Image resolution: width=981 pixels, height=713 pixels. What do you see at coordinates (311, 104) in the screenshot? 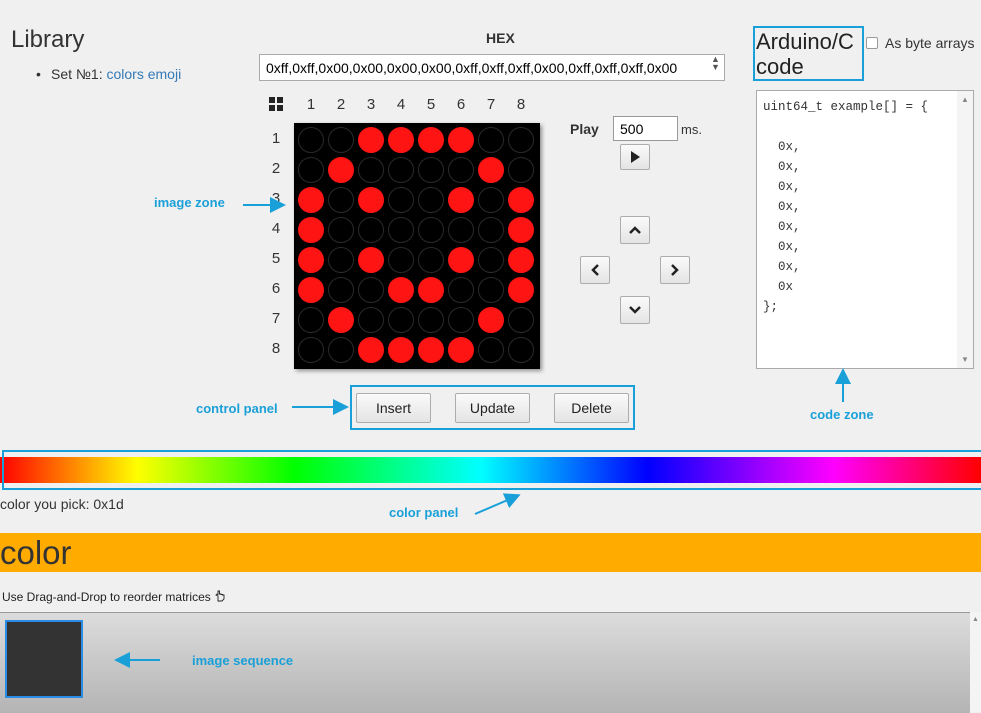
I see `column-number: 1` at bounding box center [311, 104].